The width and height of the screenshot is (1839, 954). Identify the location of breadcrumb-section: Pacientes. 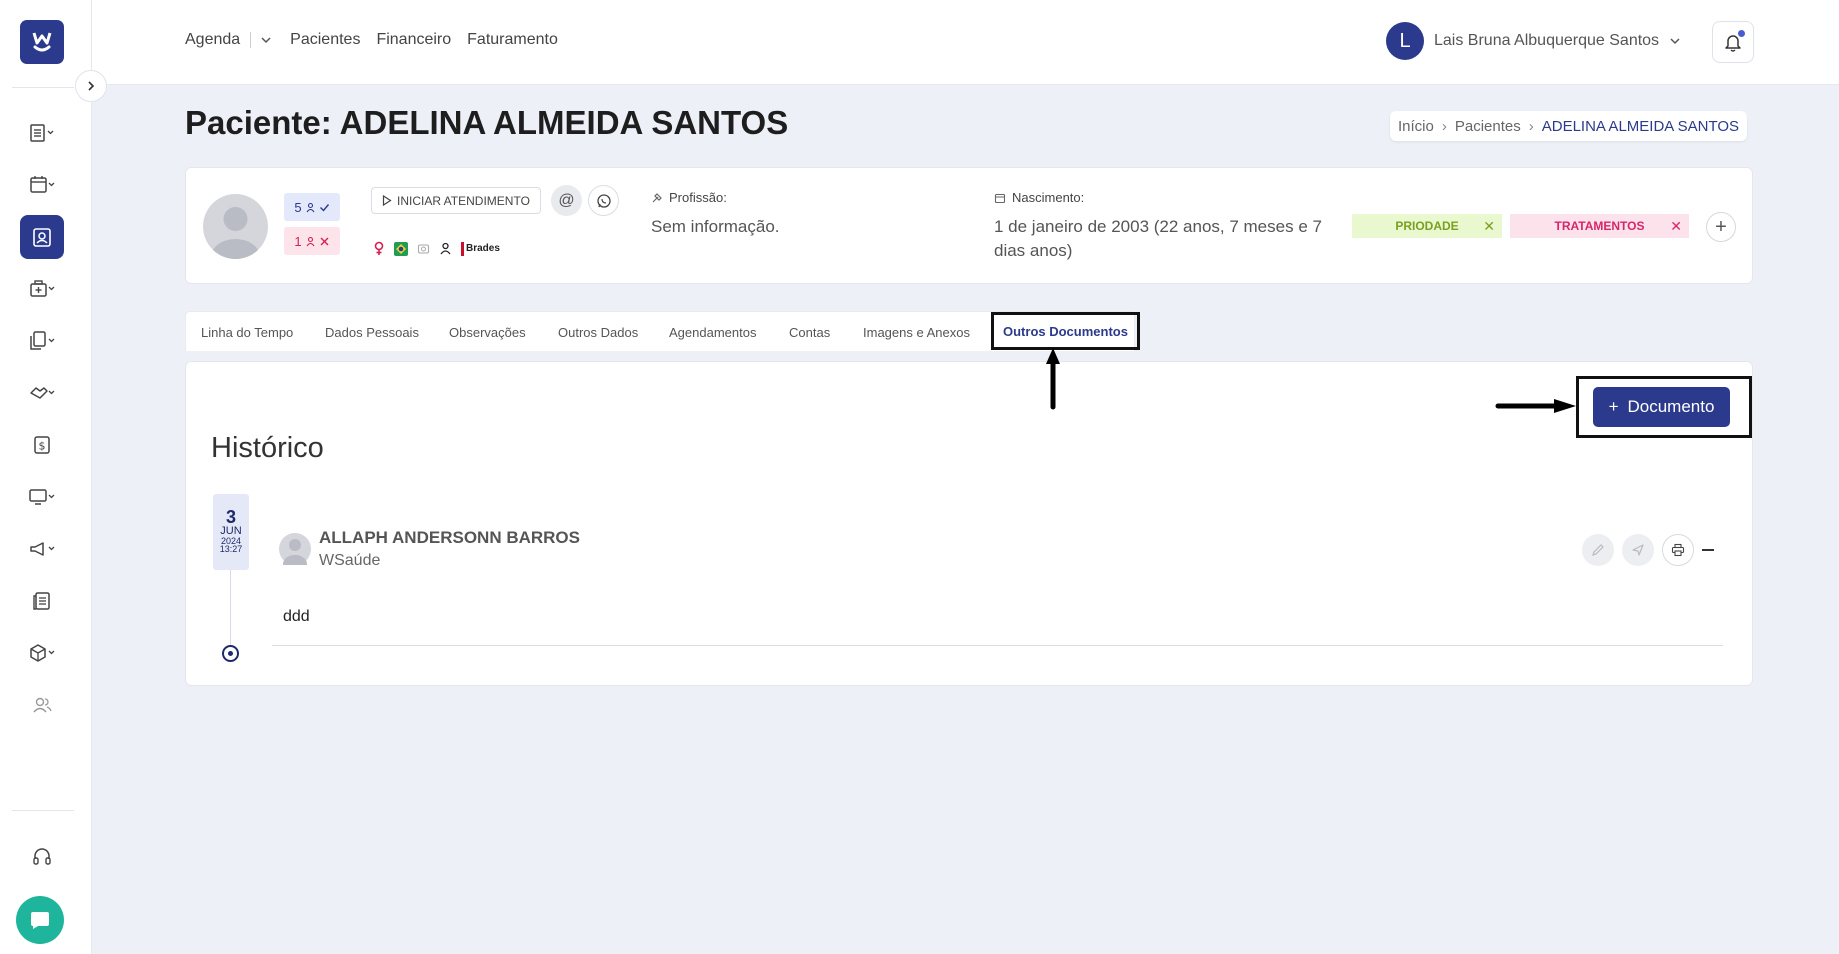
(1488, 126).